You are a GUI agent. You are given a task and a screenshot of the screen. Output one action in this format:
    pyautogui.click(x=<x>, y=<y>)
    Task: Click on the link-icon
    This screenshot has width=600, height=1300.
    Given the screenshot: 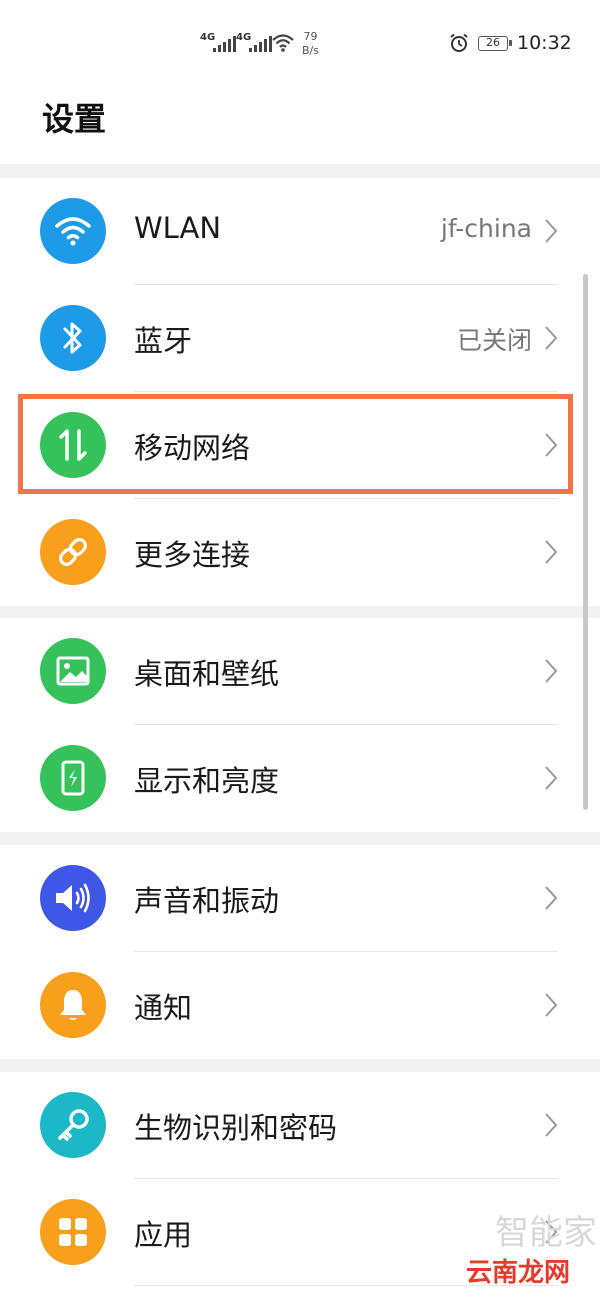 What is the action you would take?
    pyautogui.click(x=73, y=552)
    